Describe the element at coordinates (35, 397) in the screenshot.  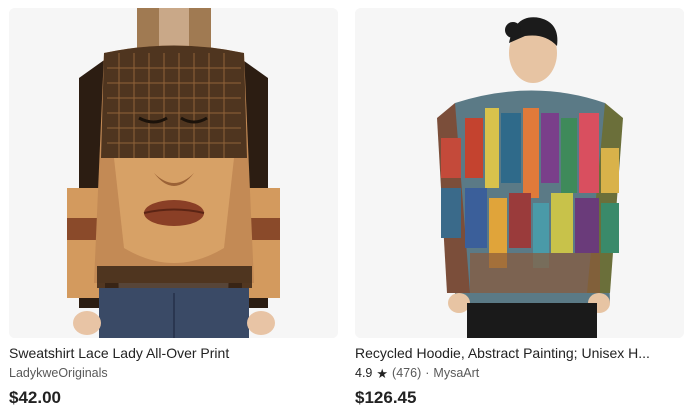
I see `listing-price: $42.00` at that location.